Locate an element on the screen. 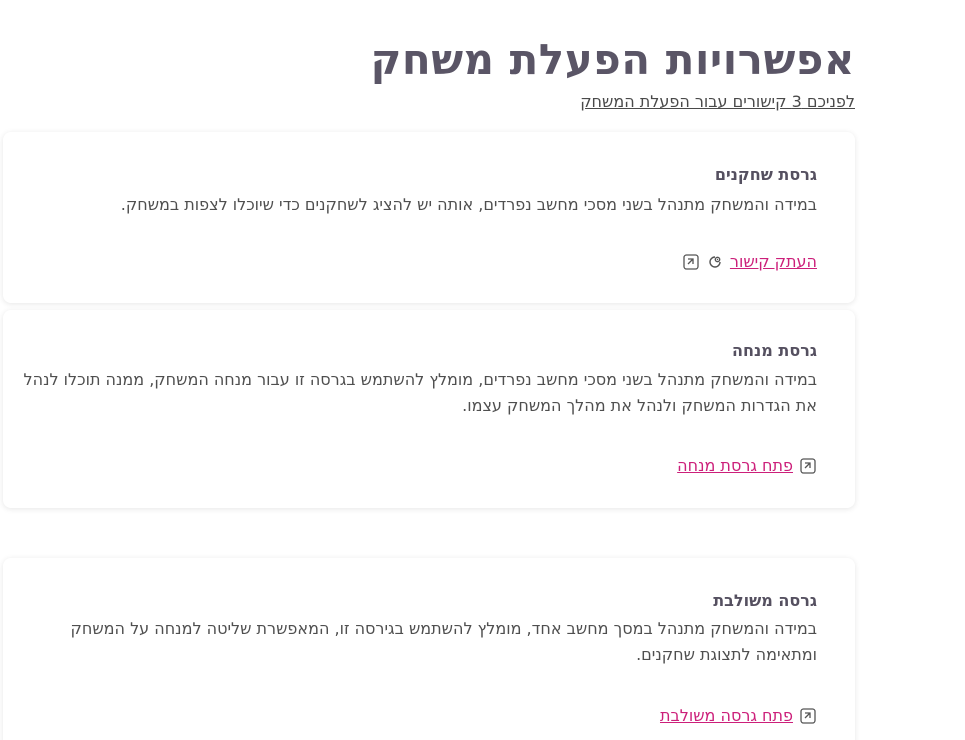 Image resolution: width=965 pixels, height=740 pixels. card-actions: פתח גרסת מנחה is located at coordinates (747, 466).